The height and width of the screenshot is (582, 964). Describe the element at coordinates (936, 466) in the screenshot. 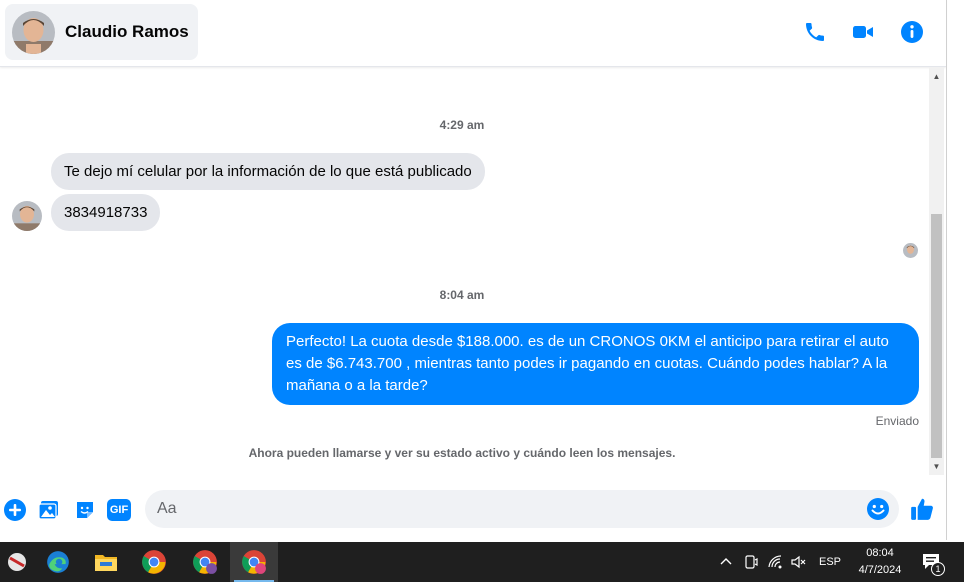

I see `scroll-down-arrow-icon: ▼` at that location.